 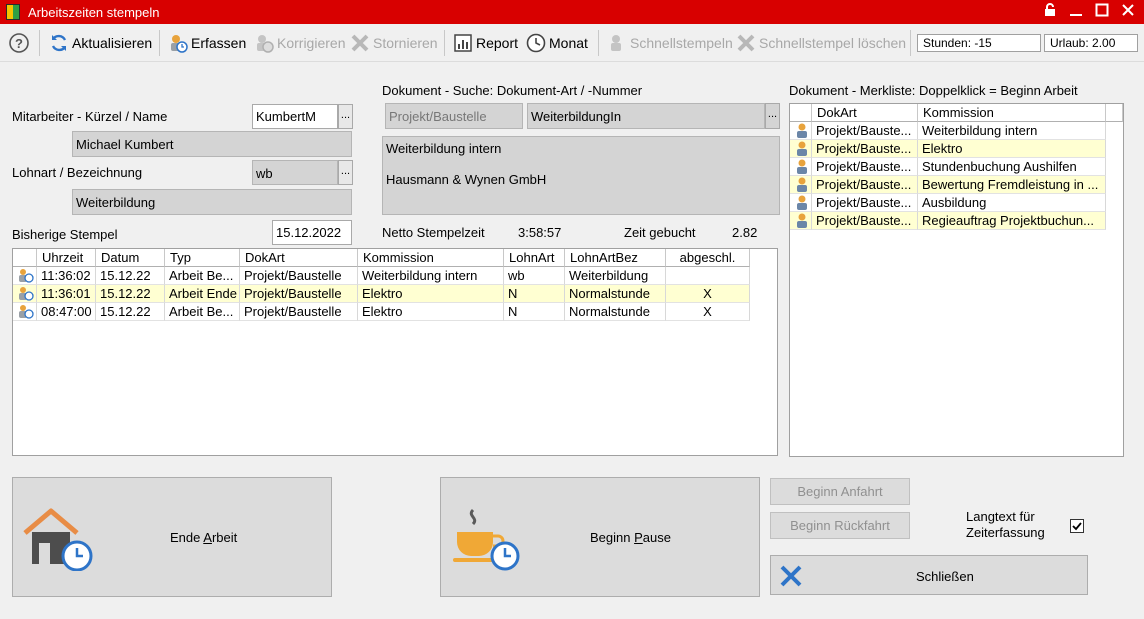 I want to click on end-work-button: Ende Arbeit, so click(x=172, y=537).